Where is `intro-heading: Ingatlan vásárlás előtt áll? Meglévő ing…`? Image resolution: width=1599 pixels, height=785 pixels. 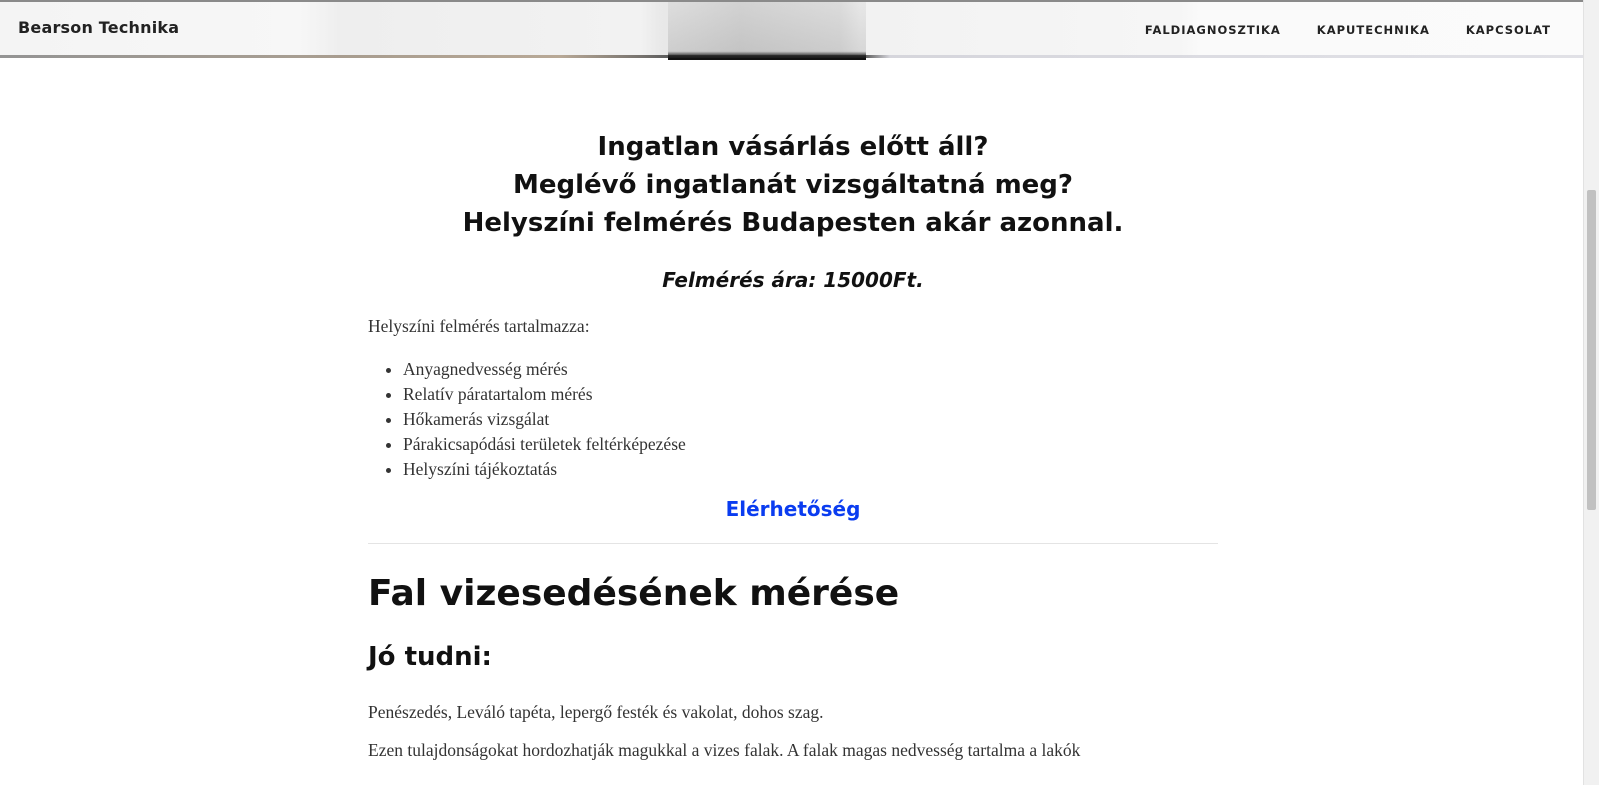 intro-heading: Ingatlan vásárlás előtt áll? Meglévő ing… is located at coordinates (793, 185).